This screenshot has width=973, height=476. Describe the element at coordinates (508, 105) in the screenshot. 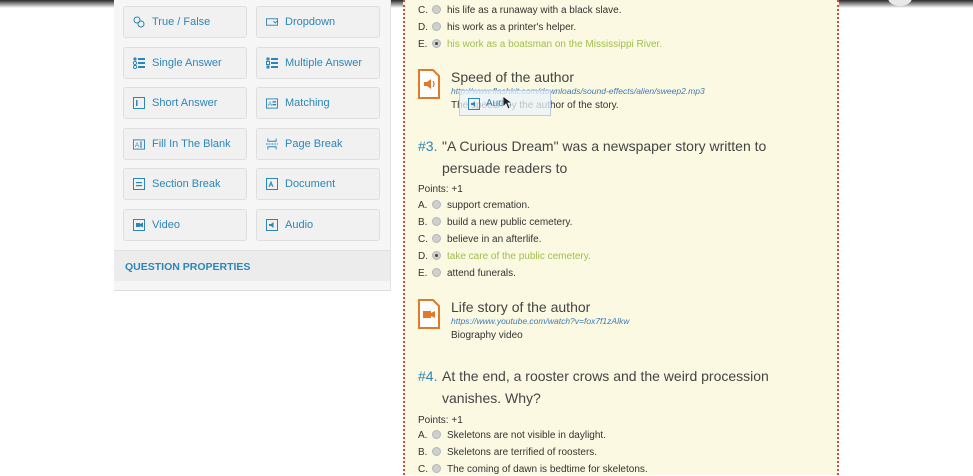

I see `cursor-icon` at that location.